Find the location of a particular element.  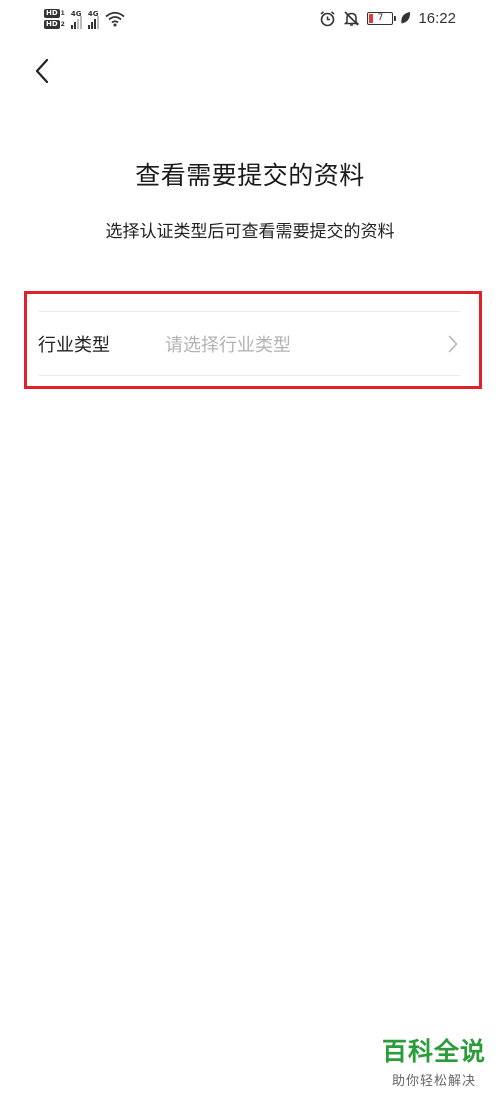

highlight-box is located at coordinates (253, 340).